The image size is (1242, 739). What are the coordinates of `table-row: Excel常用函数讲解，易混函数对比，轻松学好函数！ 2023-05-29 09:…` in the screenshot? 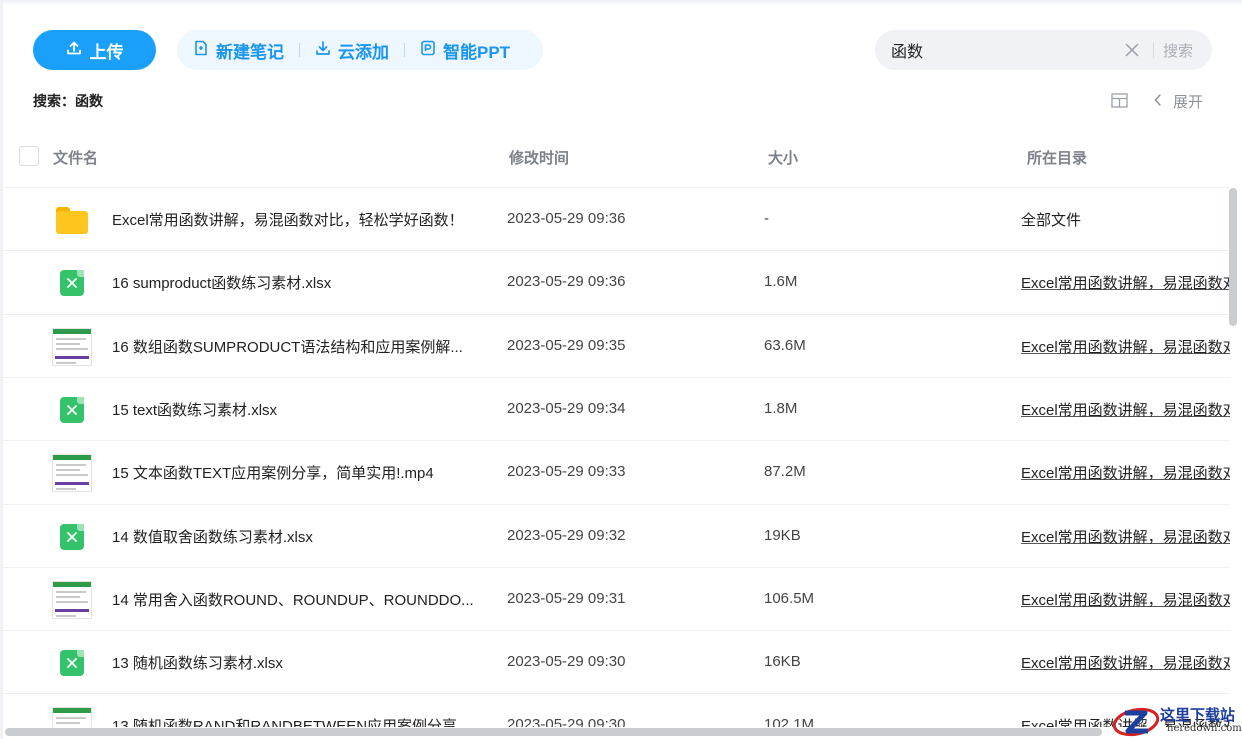 It's located at (615, 218).